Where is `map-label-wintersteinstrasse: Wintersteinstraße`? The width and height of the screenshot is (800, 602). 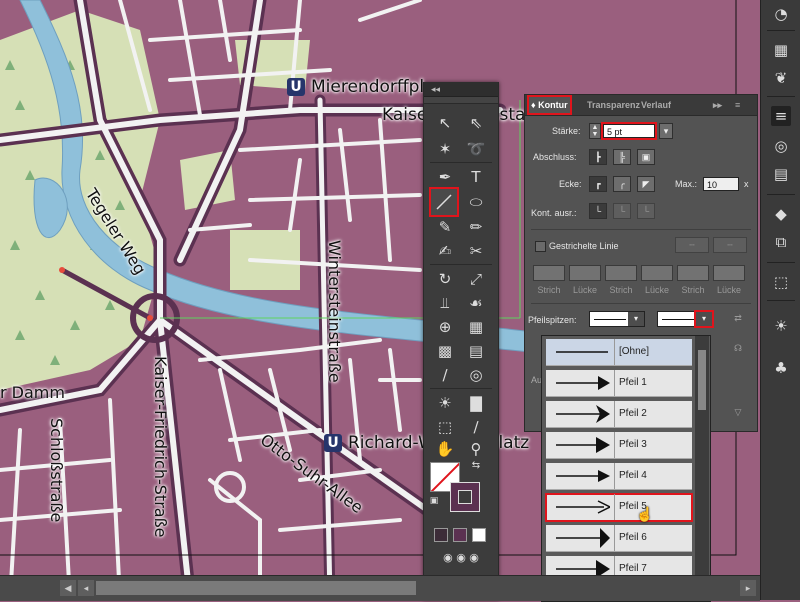
map-label-wintersteinstrasse: Wintersteinstraße is located at coordinates (334, 311).